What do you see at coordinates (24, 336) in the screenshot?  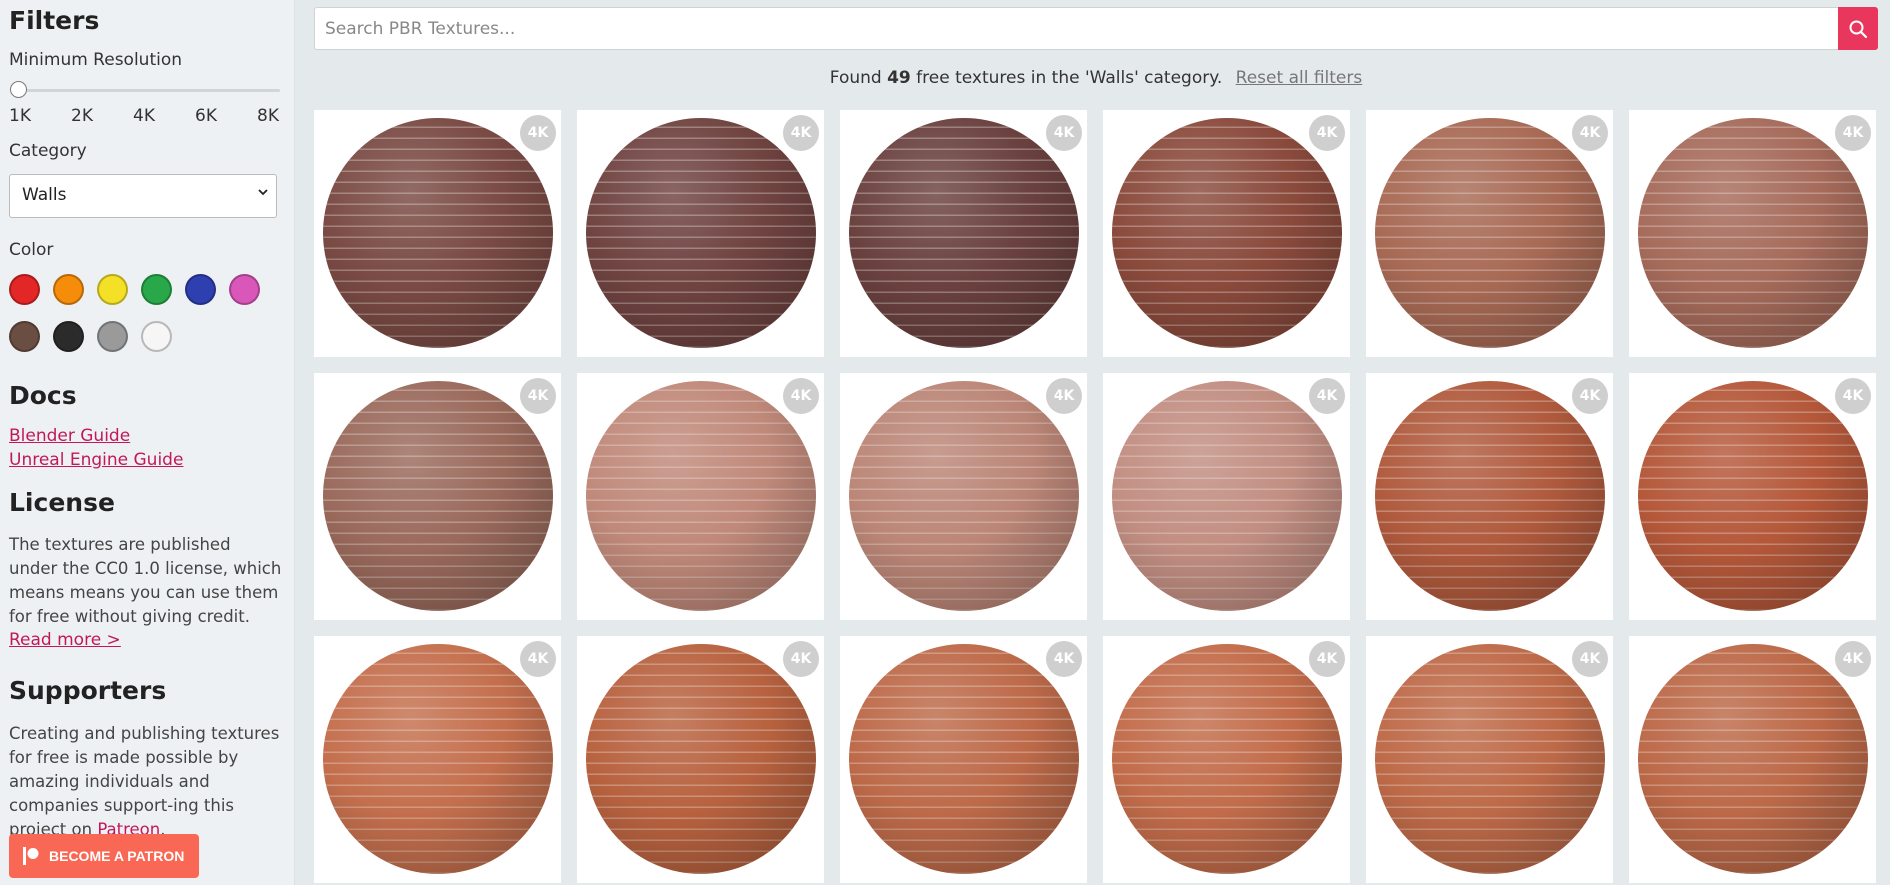 I see `color-swatch-brown` at bounding box center [24, 336].